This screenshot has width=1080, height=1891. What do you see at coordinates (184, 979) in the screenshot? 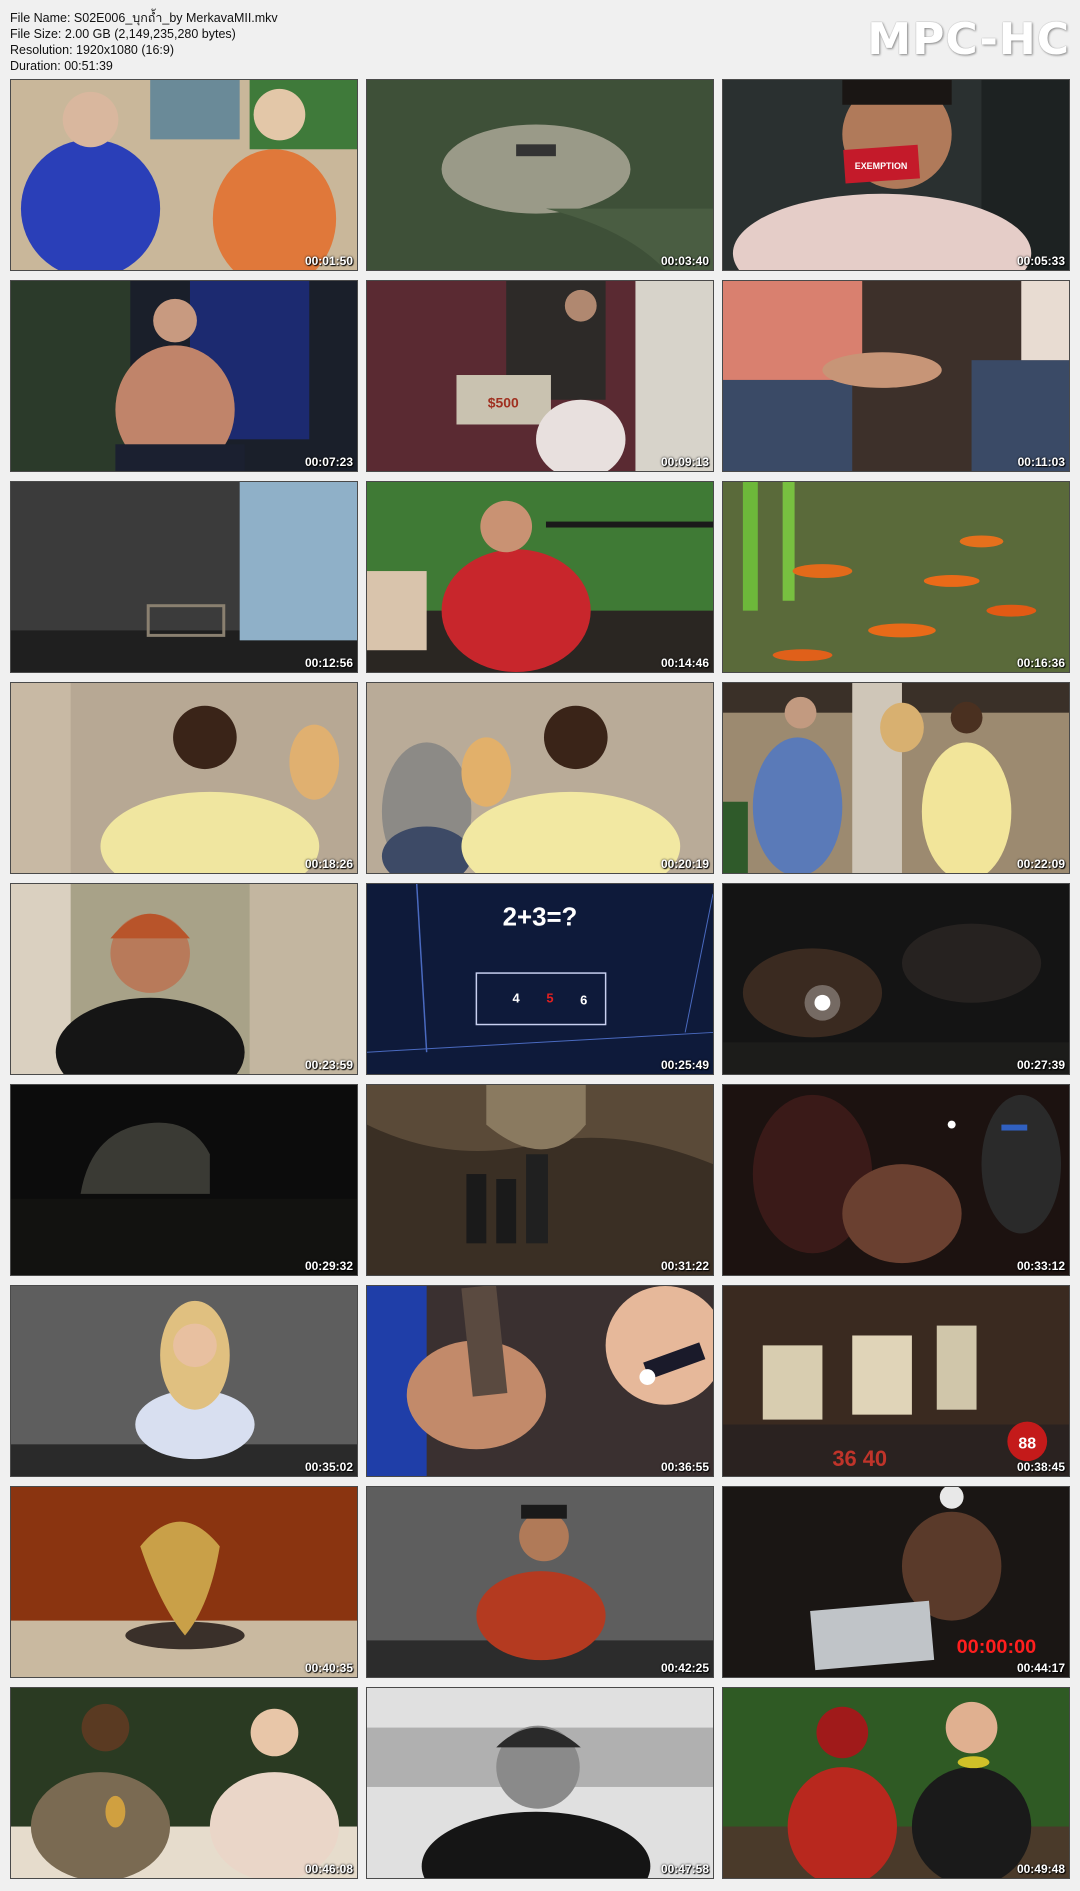
I see `thumbnail-13: 00:23:59` at bounding box center [184, 979].